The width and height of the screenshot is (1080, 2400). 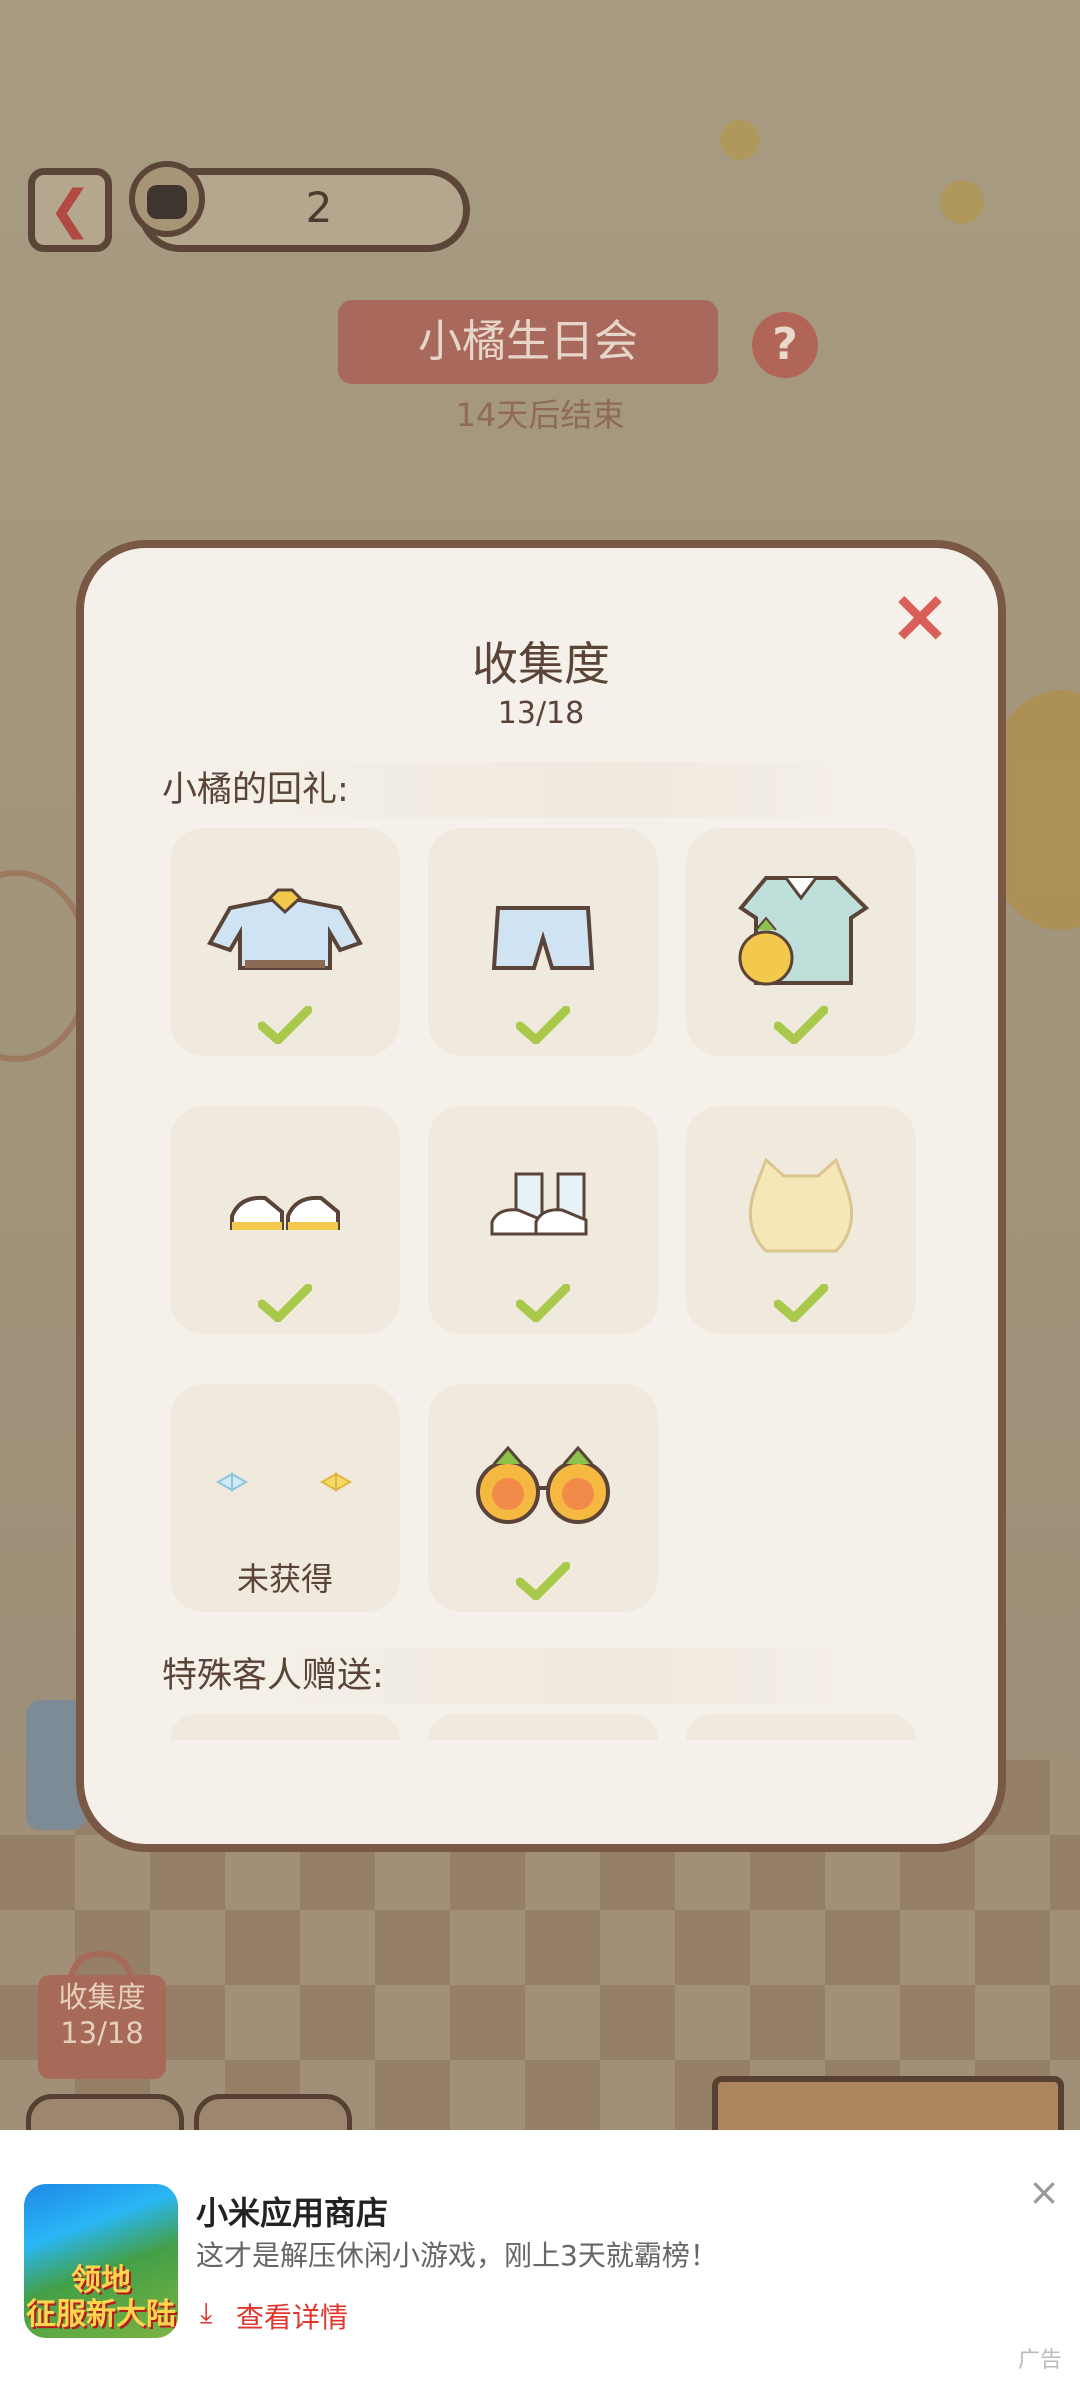 What do you see at coordinates (284, 1579) in the screenshot?
I see `item-status-label: 未获得` at bounding box center [284, 1579].